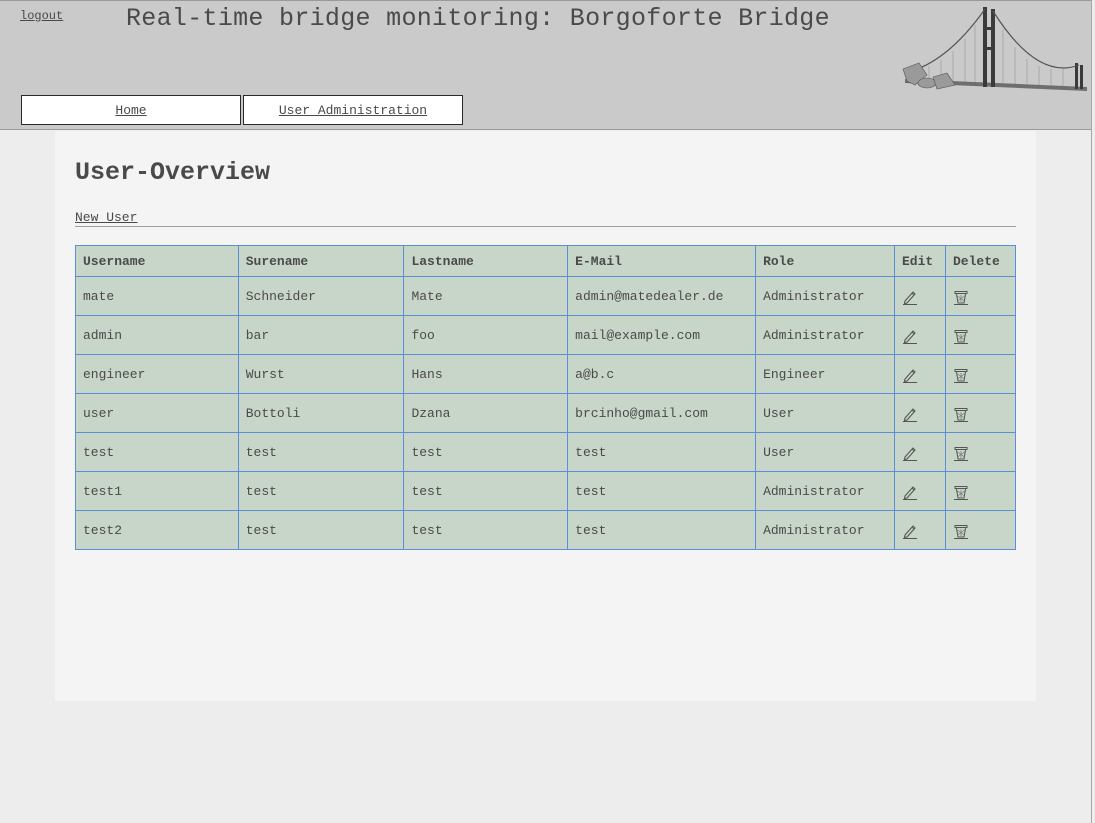 This screenshot has height=823, width=1095. I want to click on table-row: test test test test User, so click(546, 452).